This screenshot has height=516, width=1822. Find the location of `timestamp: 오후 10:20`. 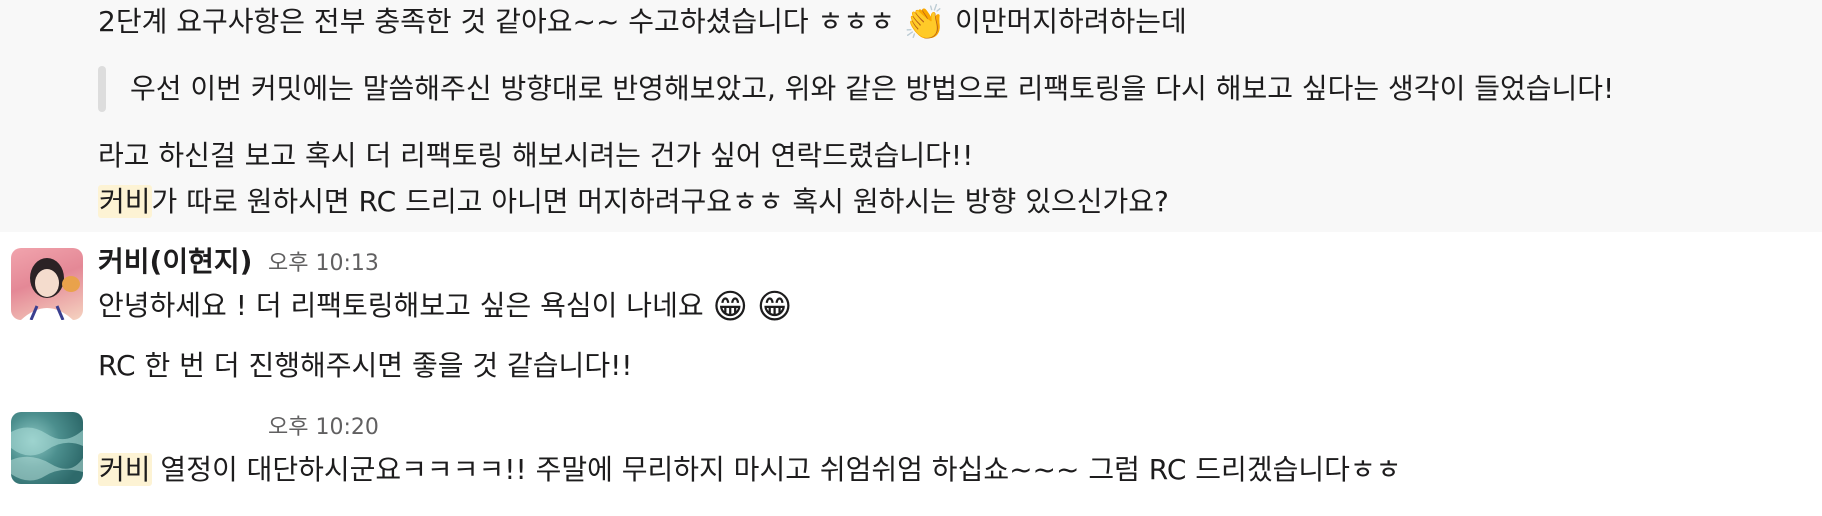

timestamp: 오후 10:20 is located at coordinates (323, 428).